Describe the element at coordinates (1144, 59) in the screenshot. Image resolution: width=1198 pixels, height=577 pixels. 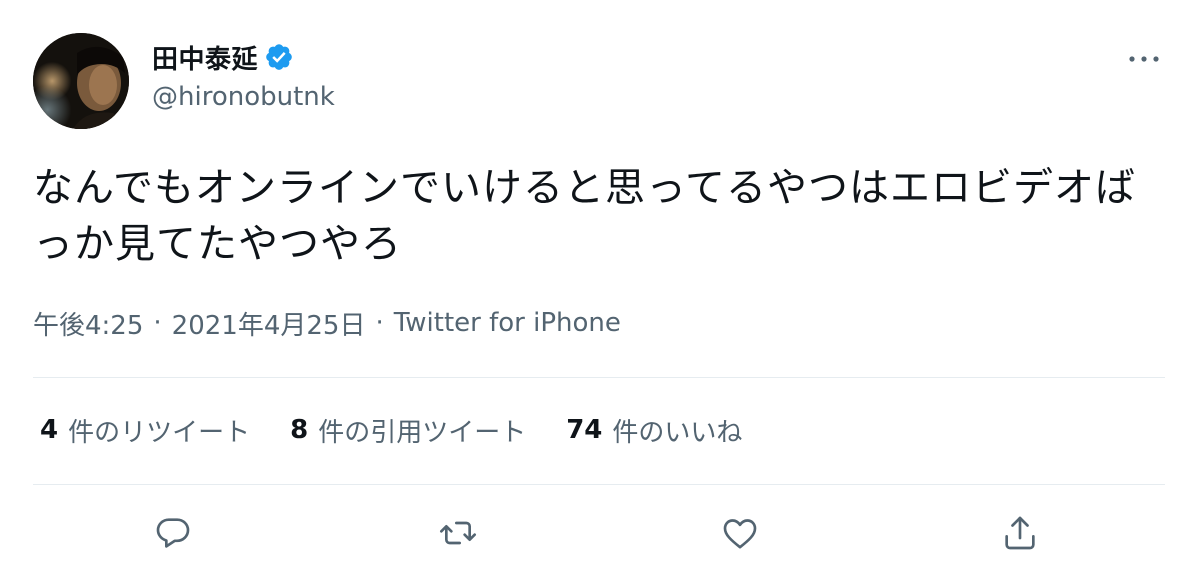
I see `more-options-icon` at that location.